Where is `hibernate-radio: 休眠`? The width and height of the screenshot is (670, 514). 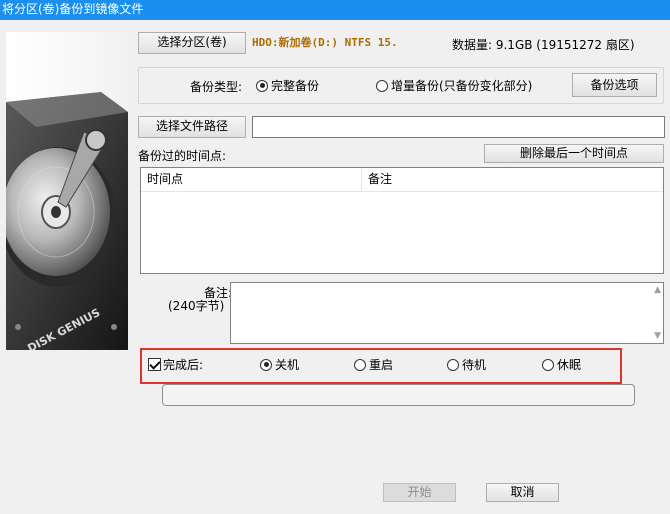 hibernate-radio: 休眠 is located at coordinates (561, 364).